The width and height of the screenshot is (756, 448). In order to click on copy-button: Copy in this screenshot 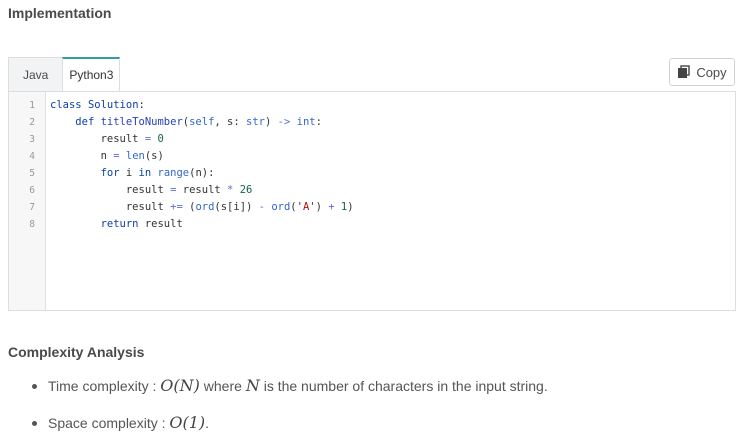, I will do `click(702, 72)`.